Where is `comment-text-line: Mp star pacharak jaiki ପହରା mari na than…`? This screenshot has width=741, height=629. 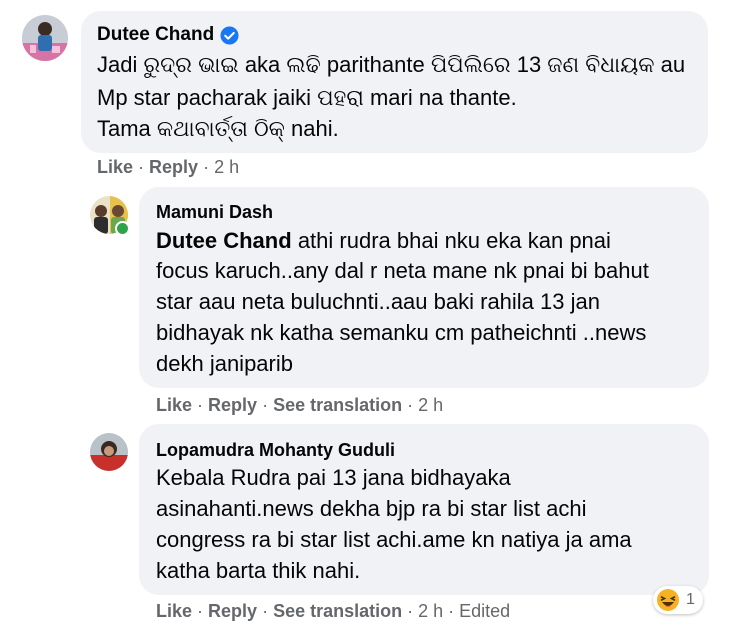
comment-text-line: Mp star pacharak jaiki ପହରା mari na than… is located at coordinates (307, 97).